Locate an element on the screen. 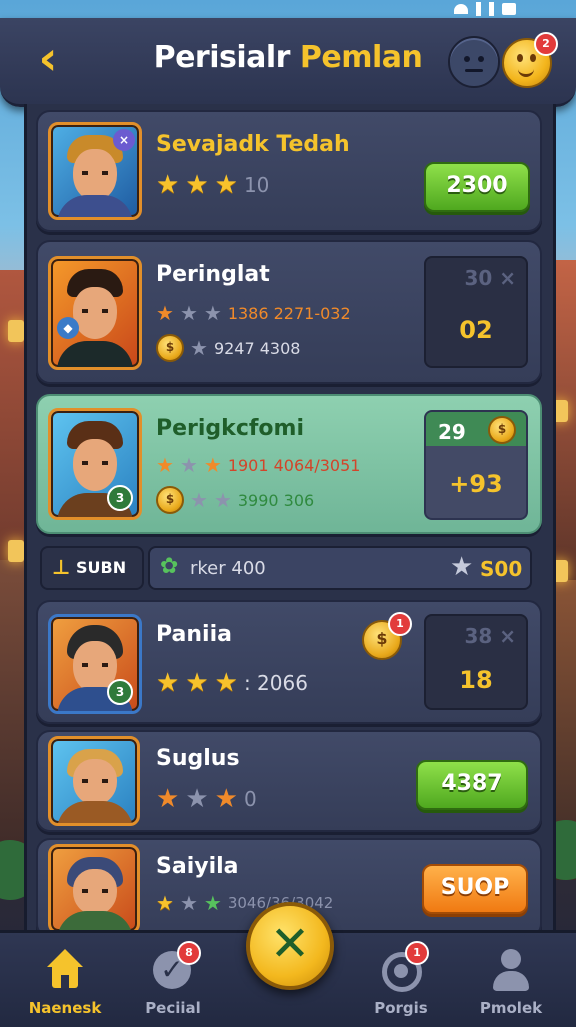 This screenshot has width=576, height=1027. center-action-button: ✕ is located at coordinates (290, 946).